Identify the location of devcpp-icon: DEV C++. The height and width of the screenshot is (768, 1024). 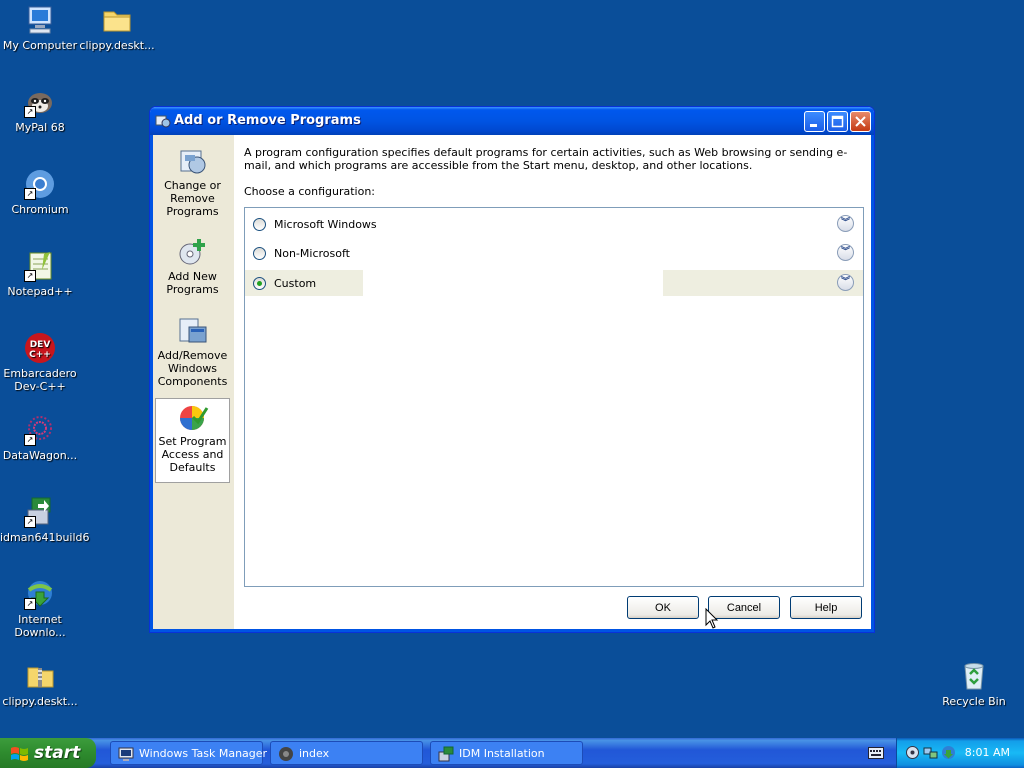
(40, 348).